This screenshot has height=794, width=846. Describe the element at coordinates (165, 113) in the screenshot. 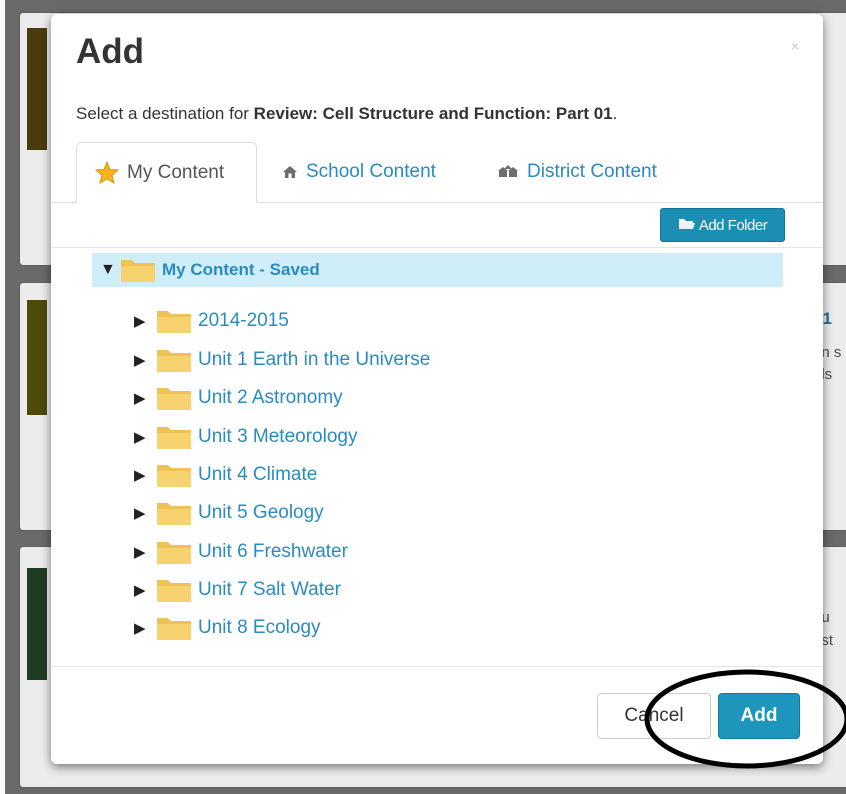

I see `subtitle-prefix: Select a destination for` at that location.